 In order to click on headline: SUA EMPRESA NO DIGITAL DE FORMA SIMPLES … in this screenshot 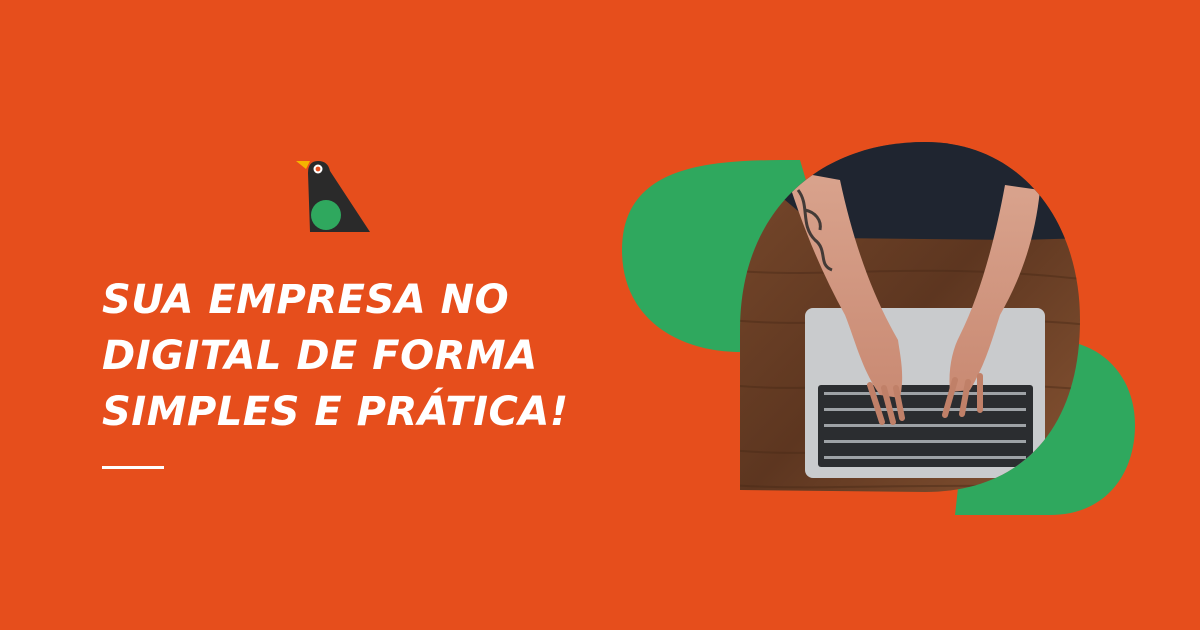, I will do `click(362, 356)`.